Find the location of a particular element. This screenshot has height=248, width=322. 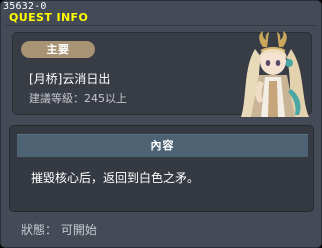

window-title: QUEST INFO is located at coordinates (48, 17).